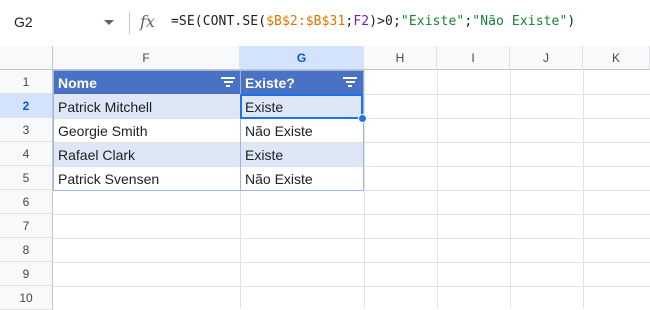 The height and width of the screenshot is (310, 650). I want to click on formula-range-ref: $B$2:$B$31, so click(306, 21).